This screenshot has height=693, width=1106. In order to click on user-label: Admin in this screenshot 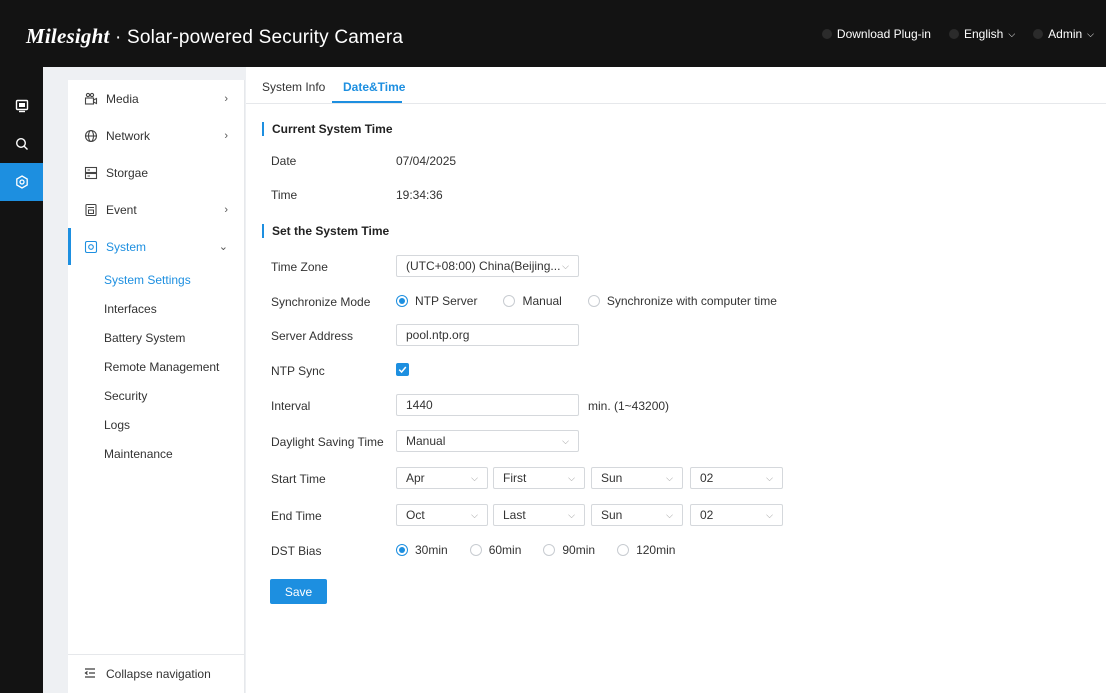, I will do `click(1065, 34)`.